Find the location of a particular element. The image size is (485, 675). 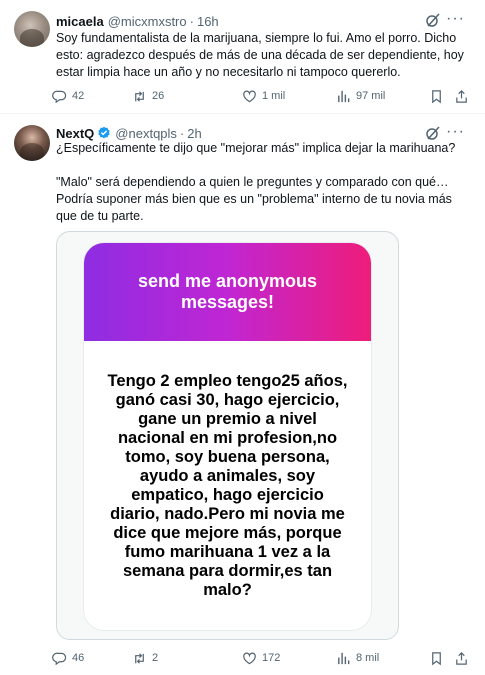

views-count: 8 mil is located at coordinates (368, 658).